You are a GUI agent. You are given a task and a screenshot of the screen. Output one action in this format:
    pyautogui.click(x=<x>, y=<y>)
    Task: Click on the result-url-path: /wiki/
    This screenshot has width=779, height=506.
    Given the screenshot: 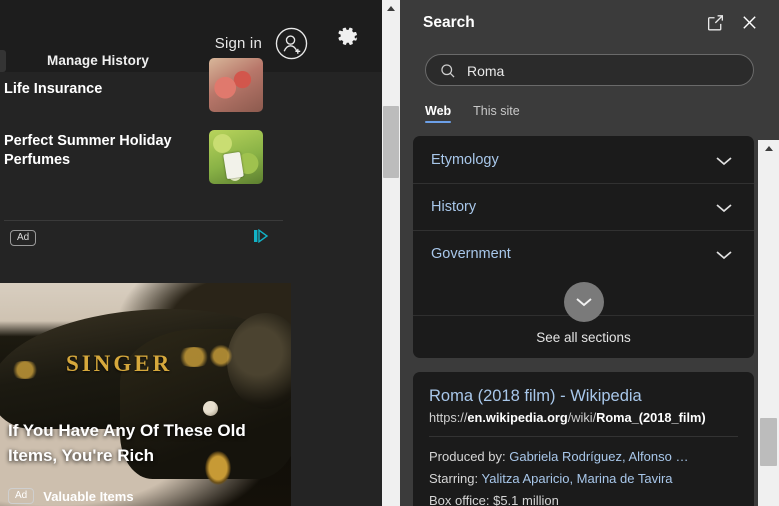 What is the action you would take?
    pyautogui.click(x=582, y=417)
    